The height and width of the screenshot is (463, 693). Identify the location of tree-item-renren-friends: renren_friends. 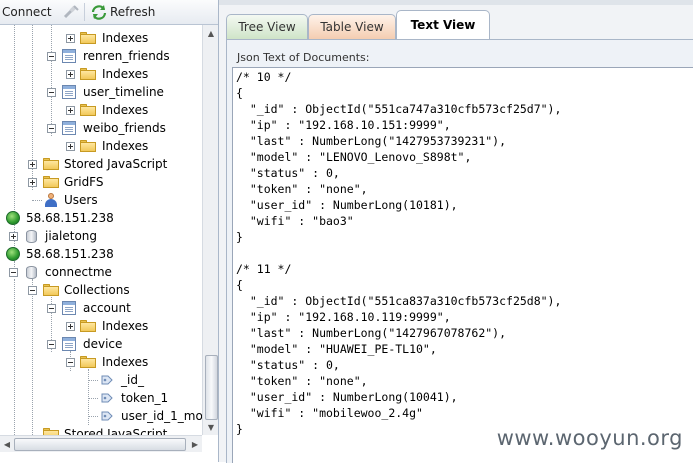
(101, 56).